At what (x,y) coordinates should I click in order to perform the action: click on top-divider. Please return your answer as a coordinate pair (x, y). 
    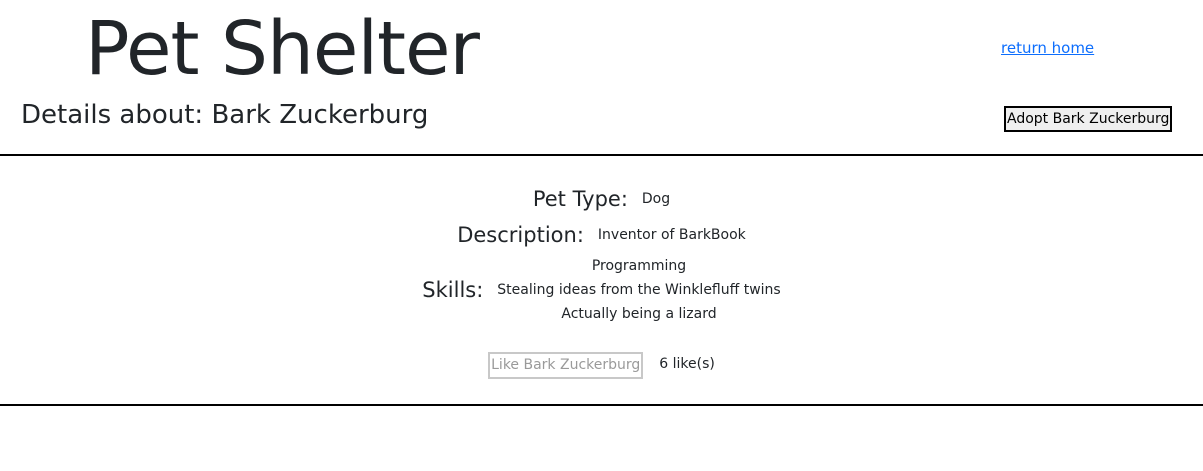
    Looking at the image, I should click on (601, 155).